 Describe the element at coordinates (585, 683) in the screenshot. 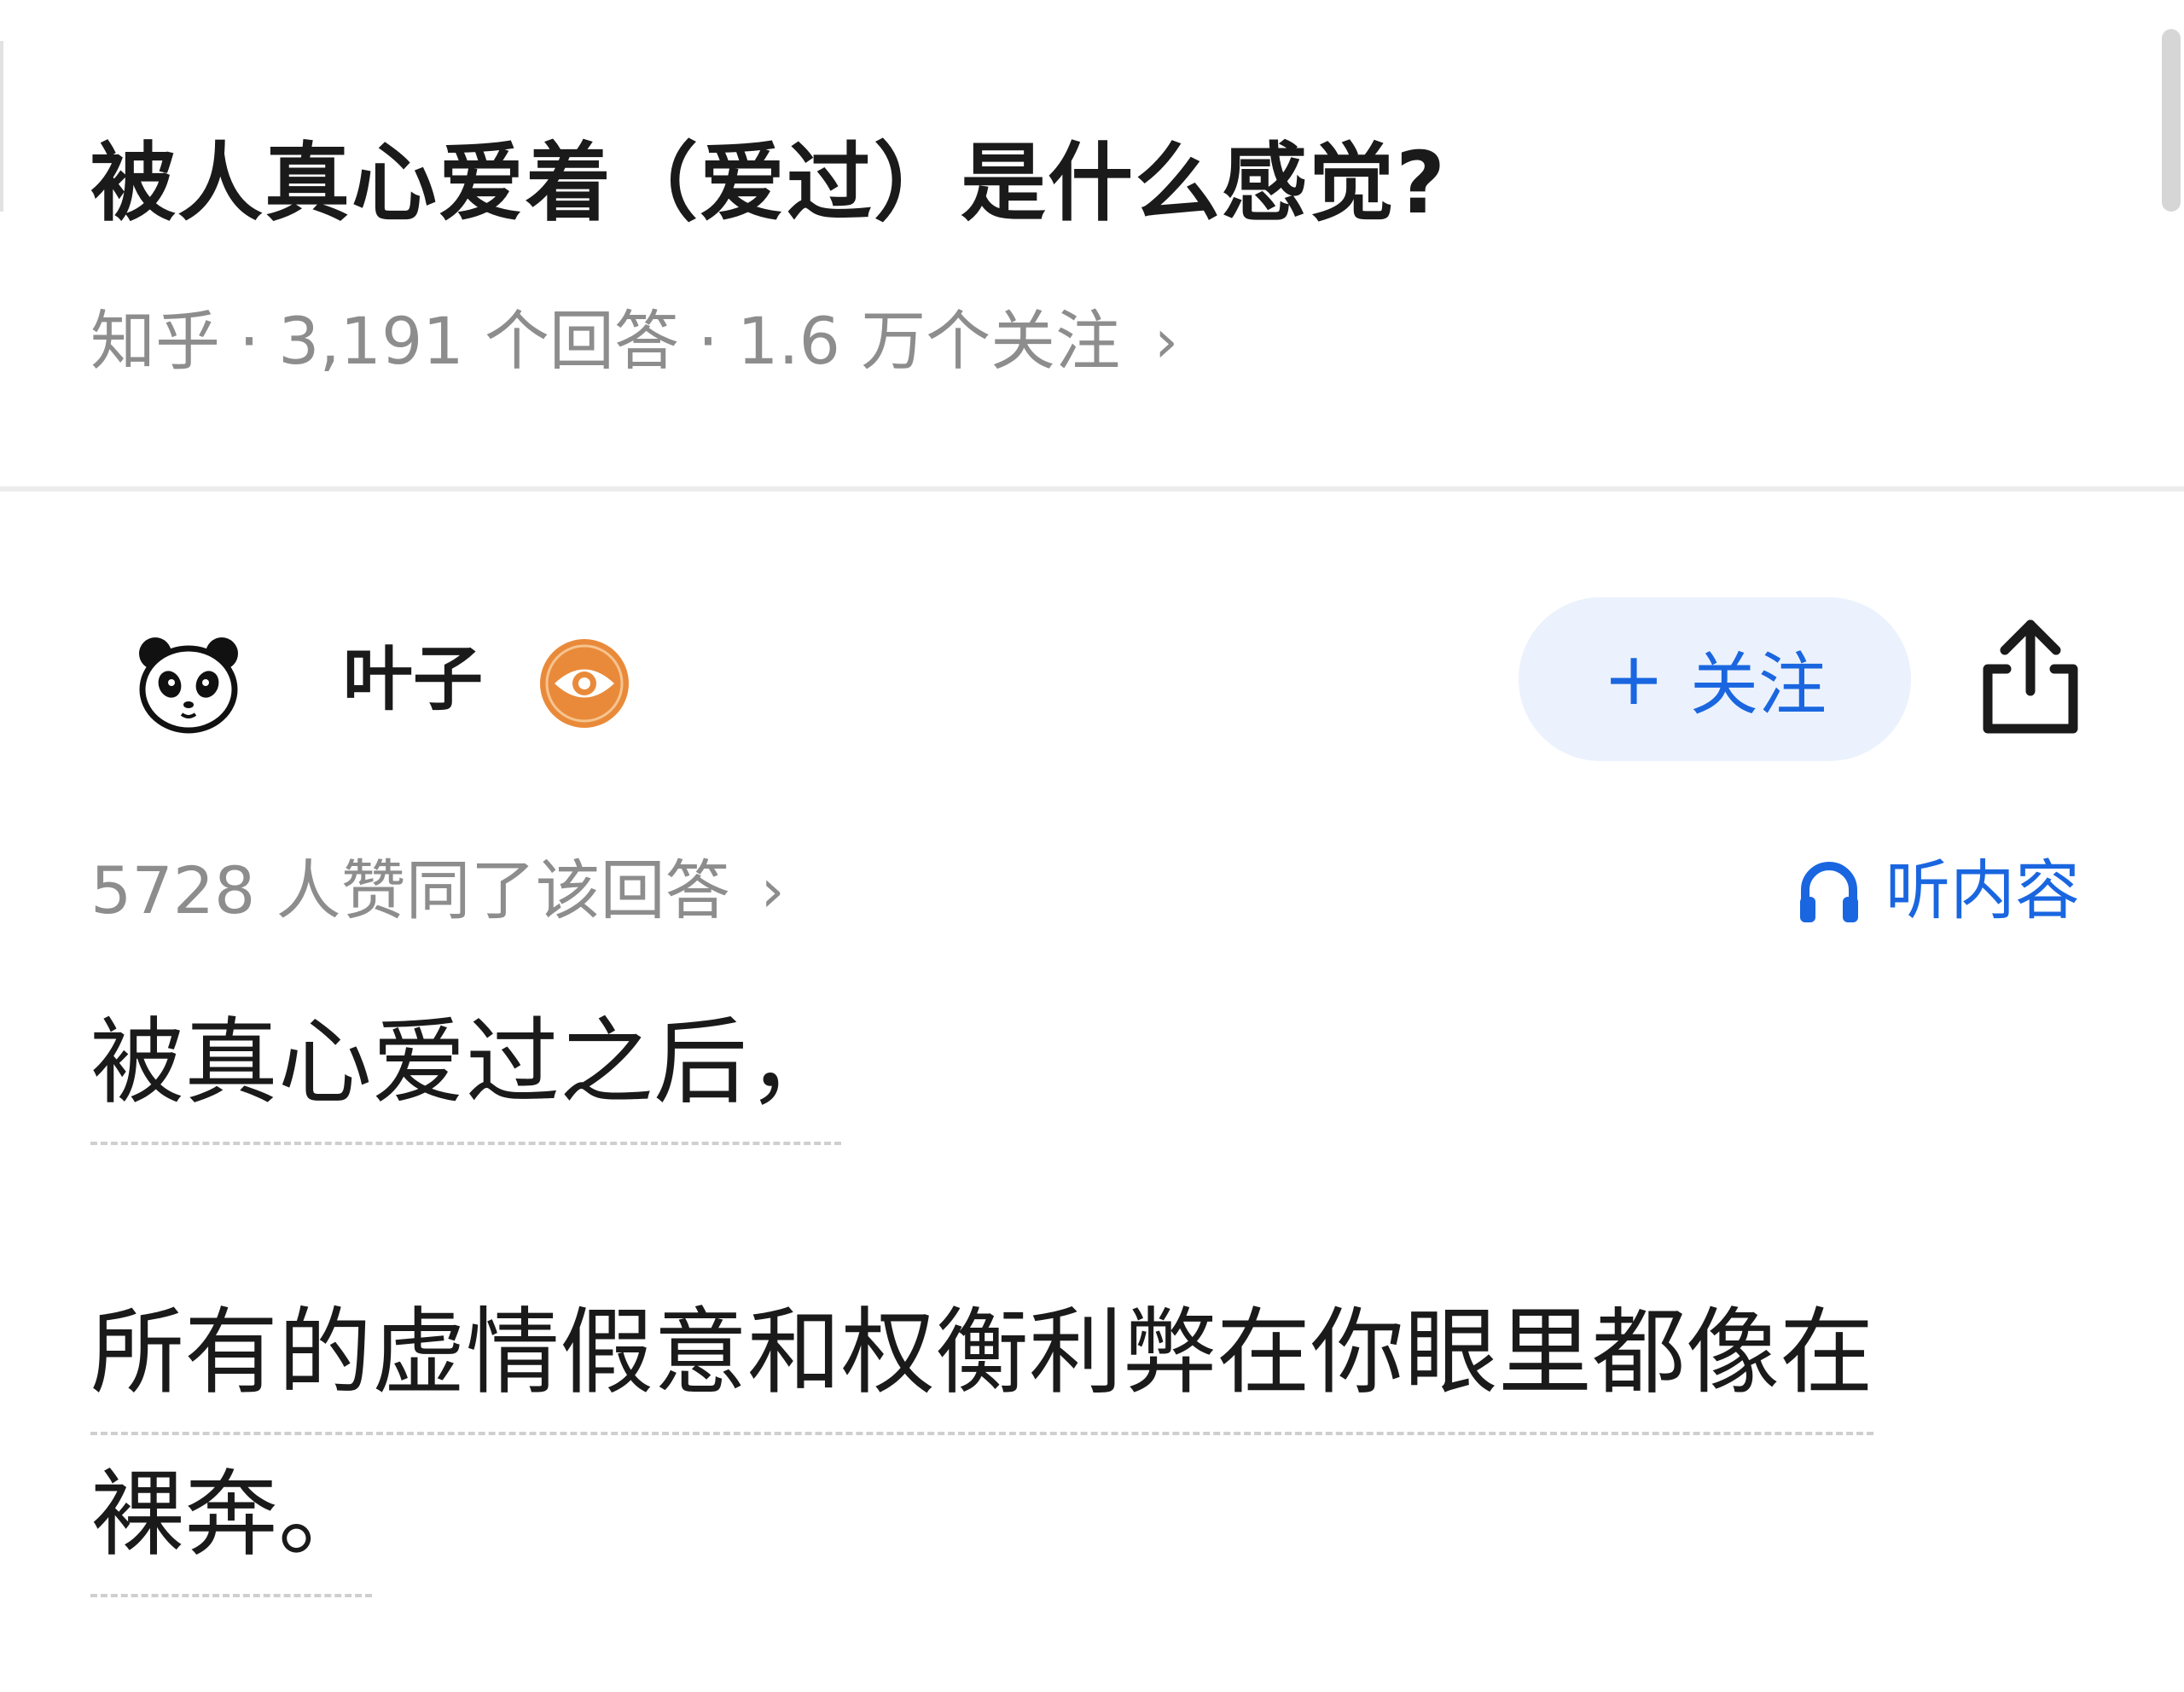

I see `eye-badge-icon` at that location.